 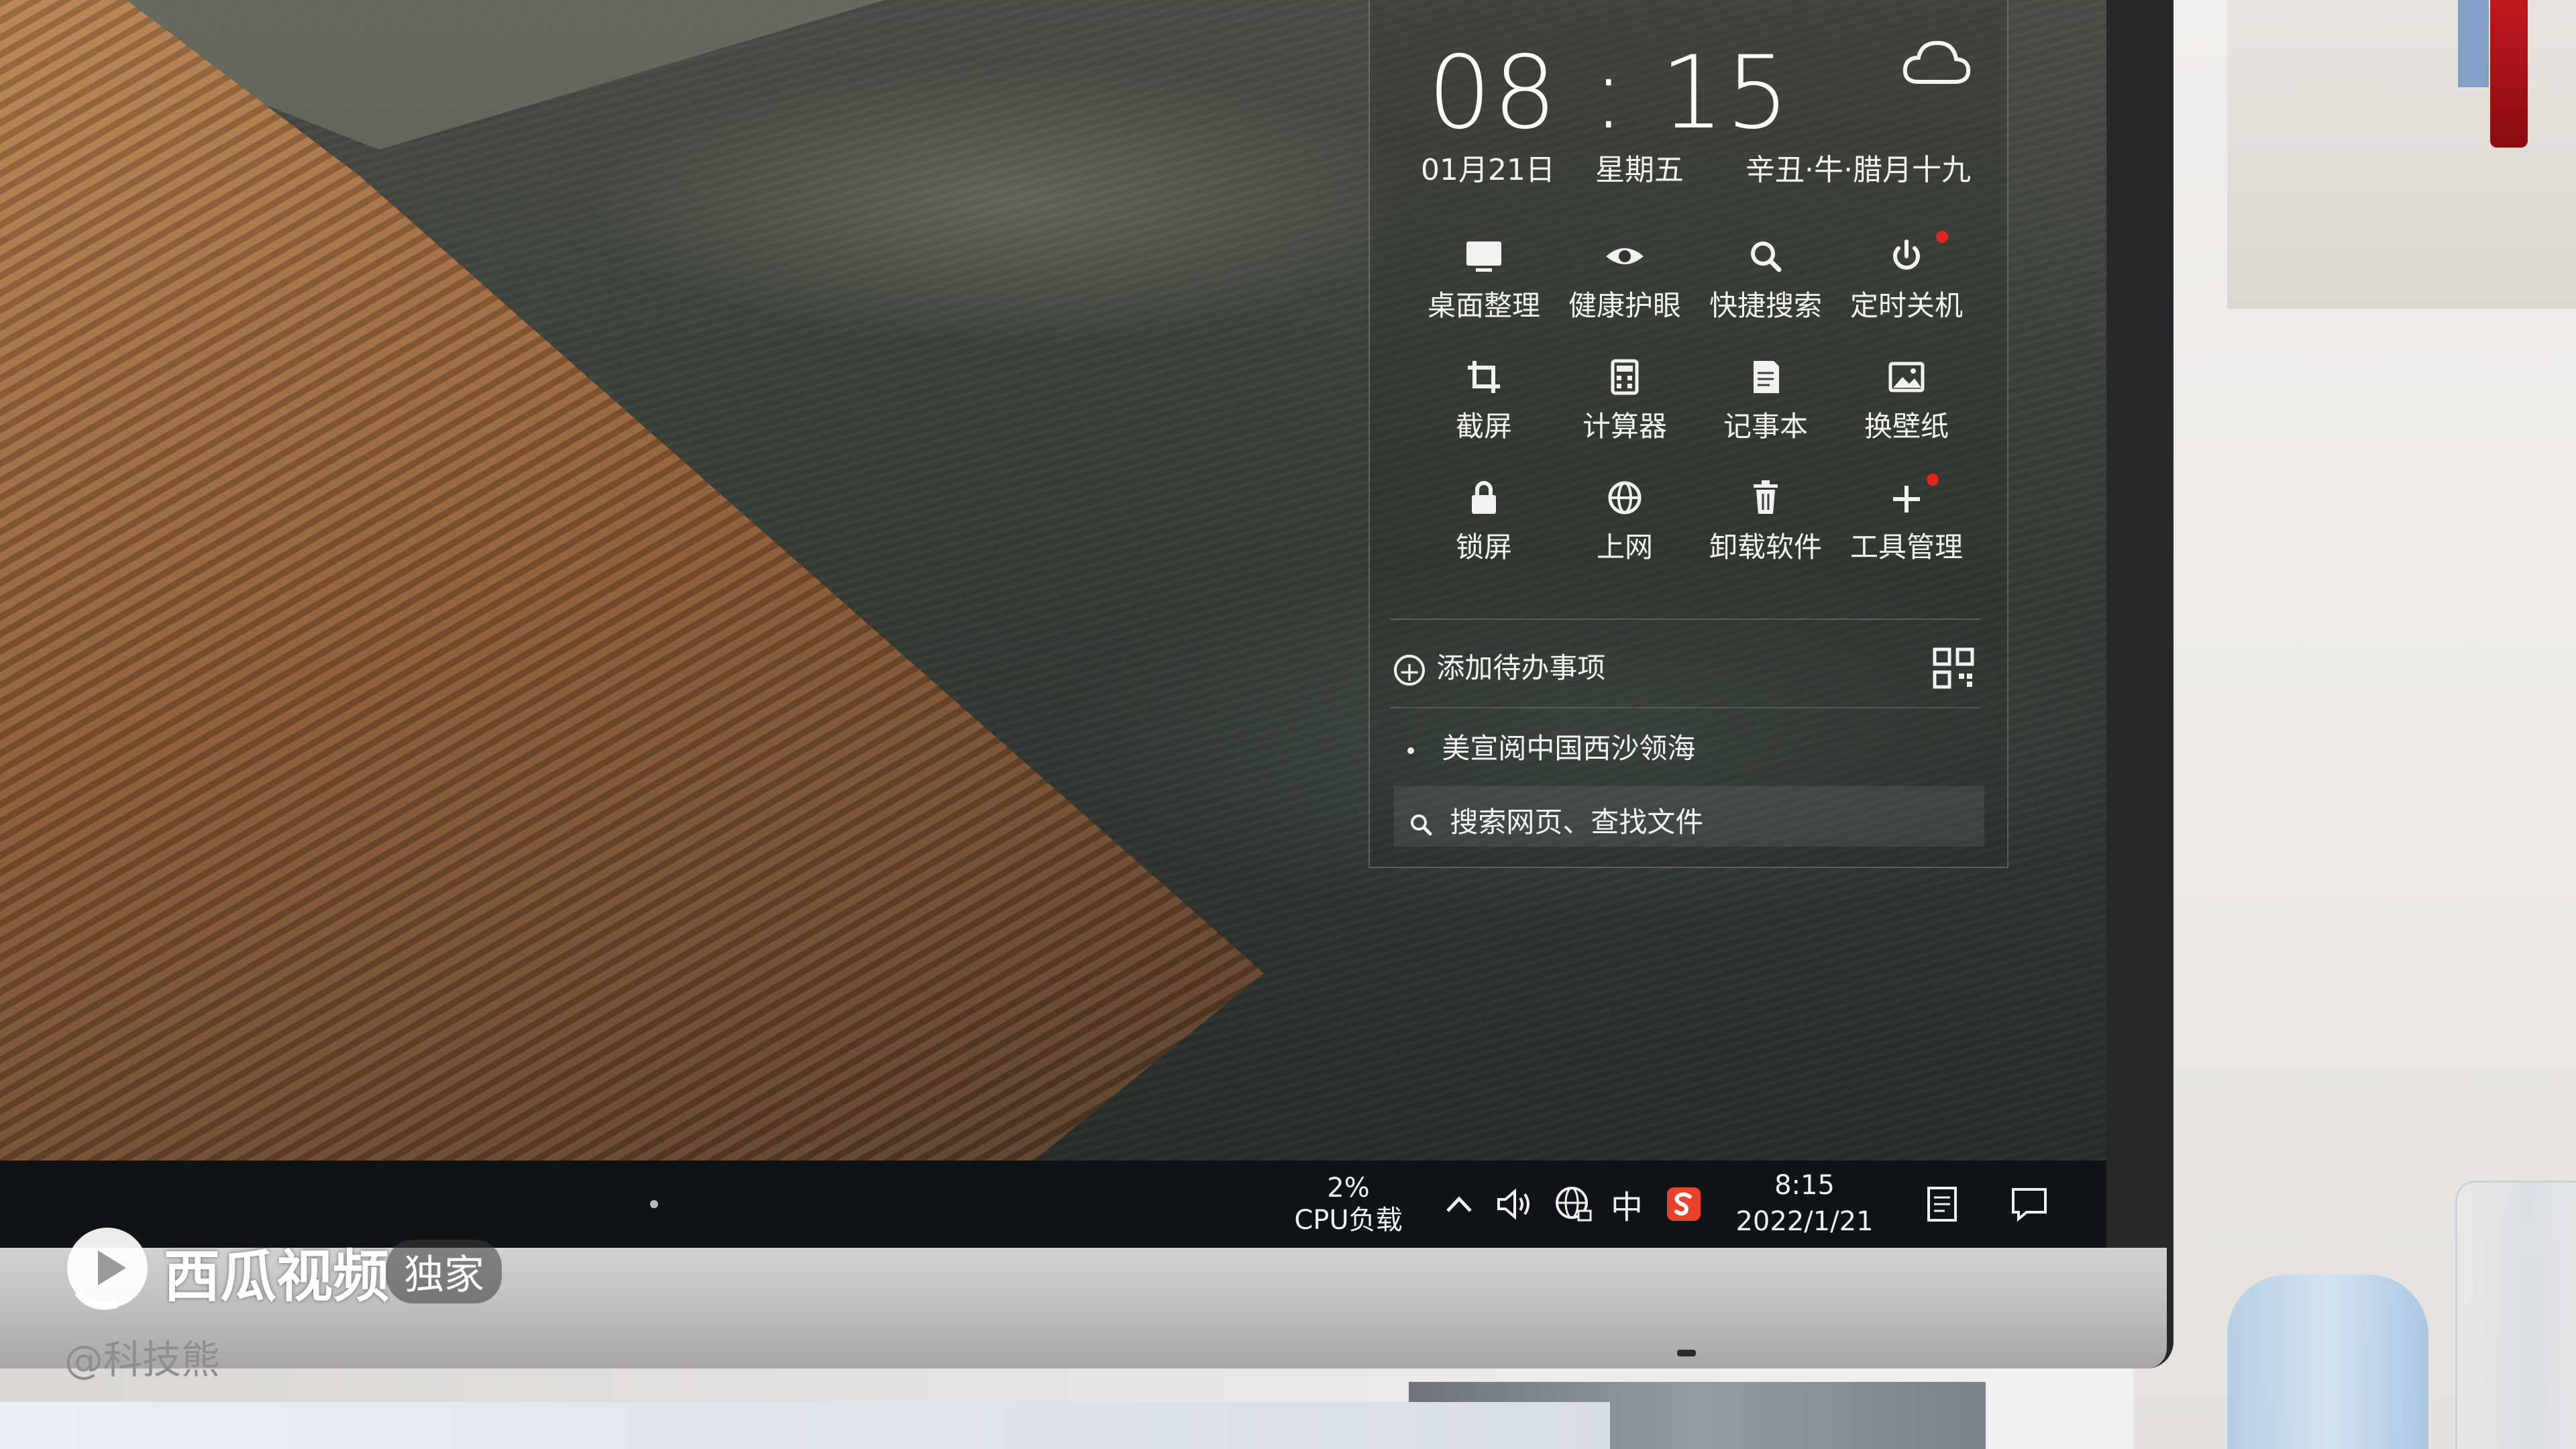 What do you see at coordinates (1804, 1185) in the screenshot?
I see `taskbar-time: 8:15` at bounding box center [1804, 1185].